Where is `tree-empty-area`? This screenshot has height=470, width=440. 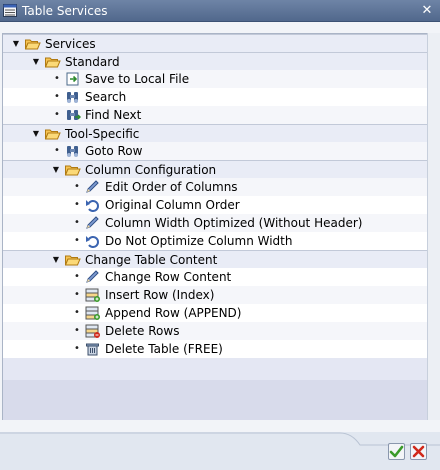 tree-empty-area is located at coordinates (215, 400).